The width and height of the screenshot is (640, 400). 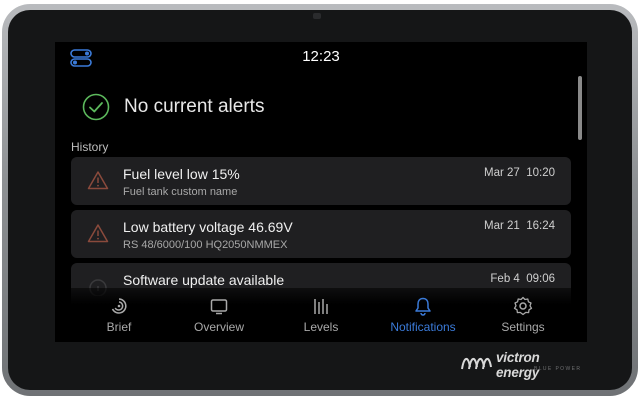 What do you see at coordinates (181, 174) in the screenshot?
I see `notification-title: Fuel level low 15%` at bounding box center [181, 174].